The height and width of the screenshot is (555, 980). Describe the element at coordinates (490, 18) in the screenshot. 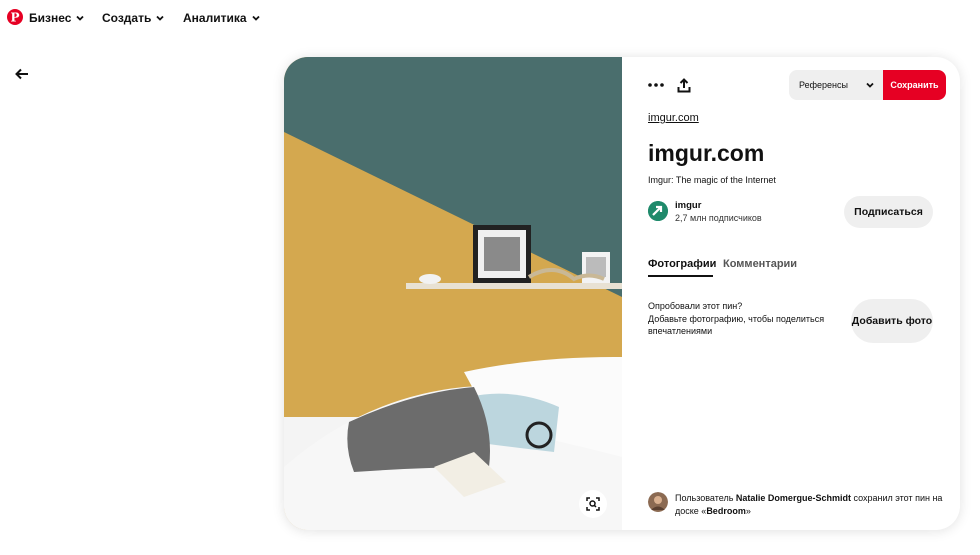

I see `top-nav: P Бизнес Создать Аналитика` at that location.